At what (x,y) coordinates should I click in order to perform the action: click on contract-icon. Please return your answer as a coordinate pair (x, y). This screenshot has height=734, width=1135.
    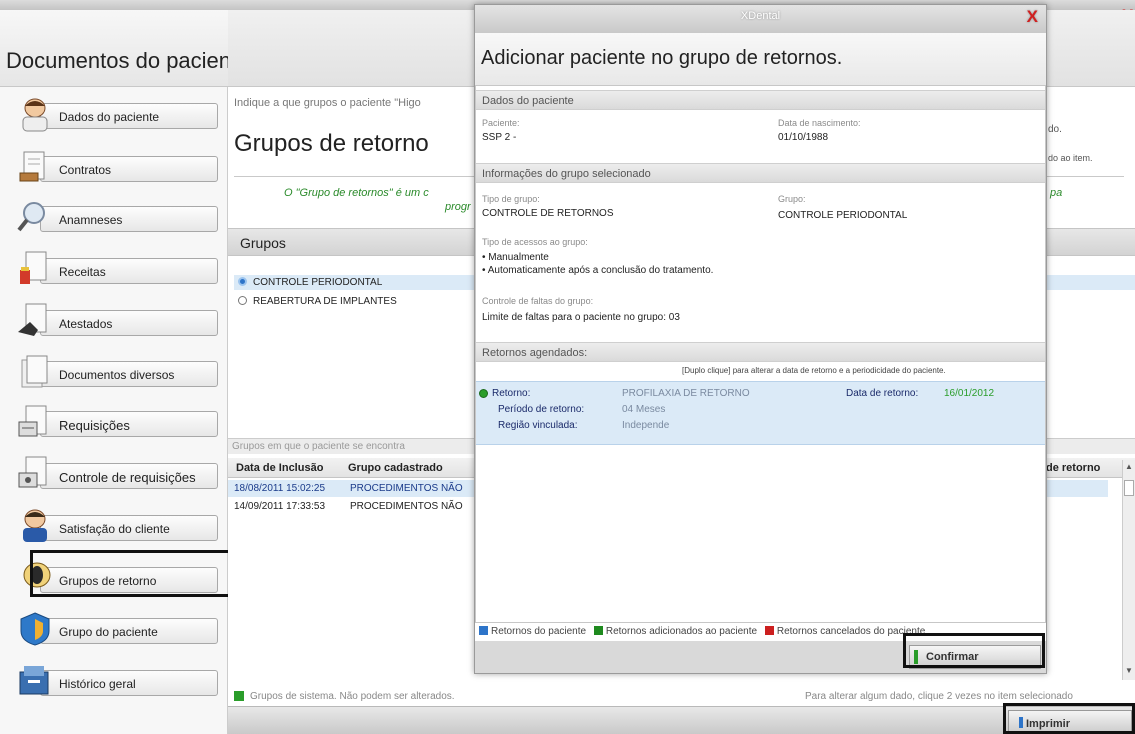
    Looking at the image, I should click on (35, 167).